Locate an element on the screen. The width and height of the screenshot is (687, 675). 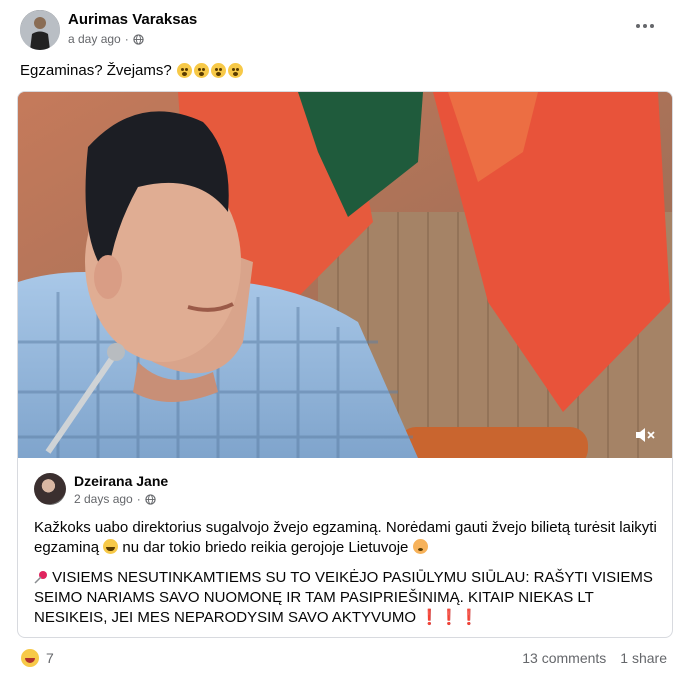
haha-reaction-icon is located at coordinates (30, 658).